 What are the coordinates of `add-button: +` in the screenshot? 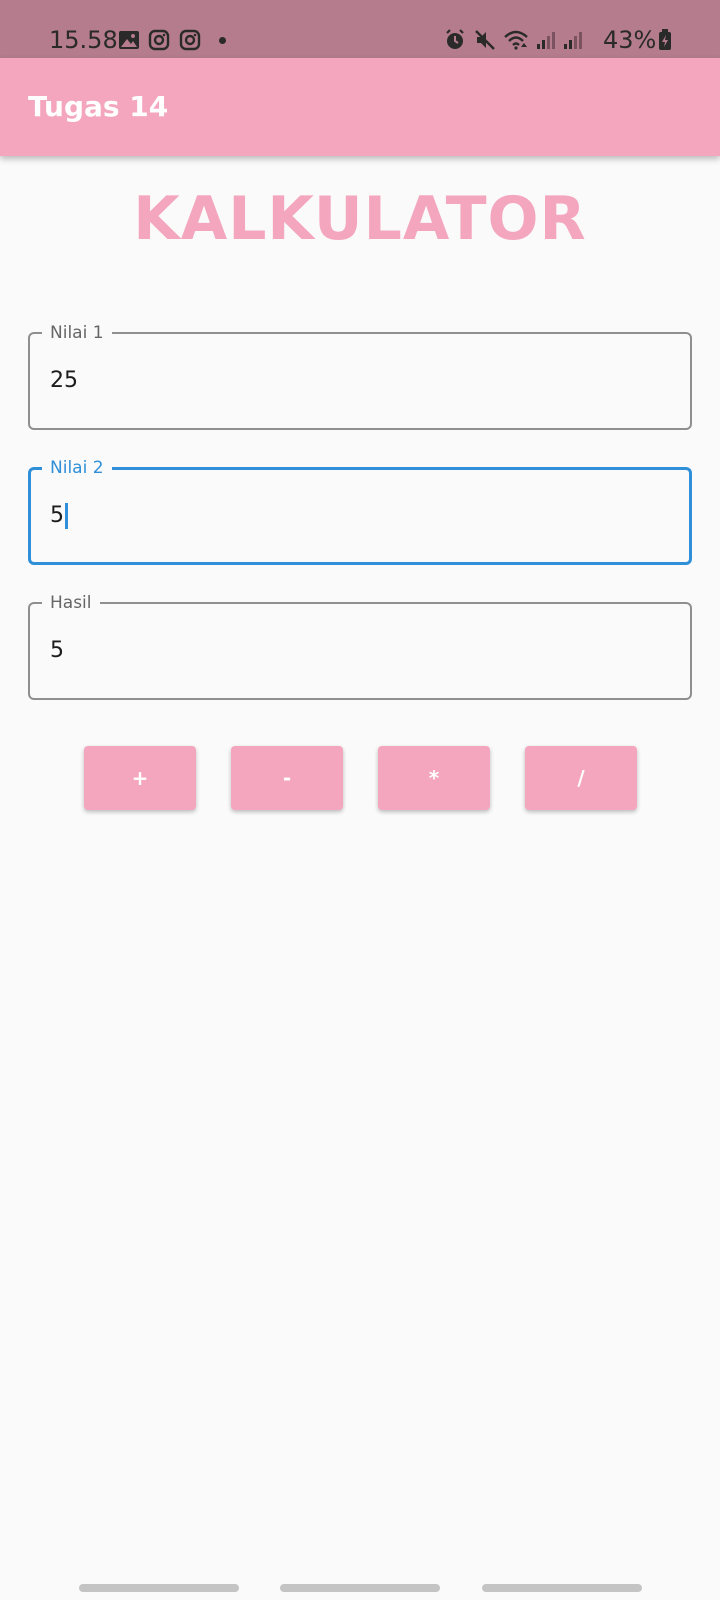 It's located at (140, 778).